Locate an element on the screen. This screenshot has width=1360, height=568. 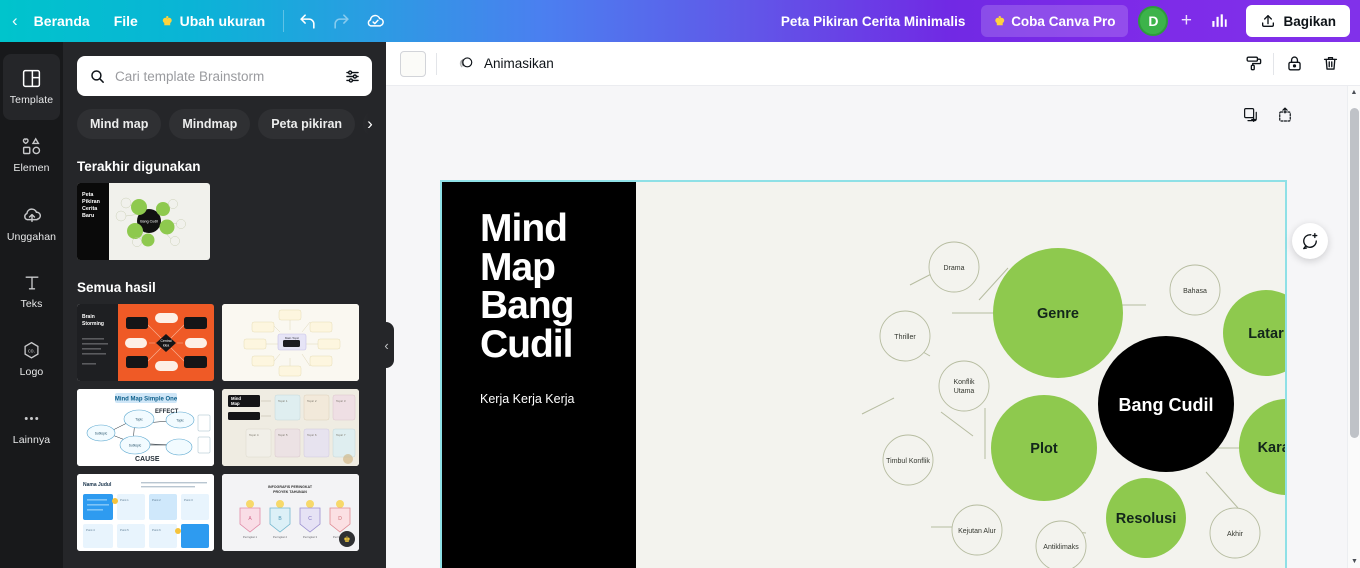
template-result-cream-bubble: Main Topic is located at coordinates (290, 342).